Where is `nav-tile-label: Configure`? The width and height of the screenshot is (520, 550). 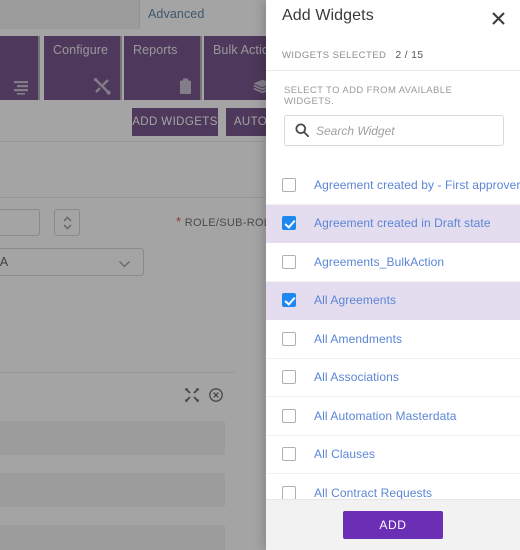 nav-tile-label: Configure is located at coordinates (81, 50).